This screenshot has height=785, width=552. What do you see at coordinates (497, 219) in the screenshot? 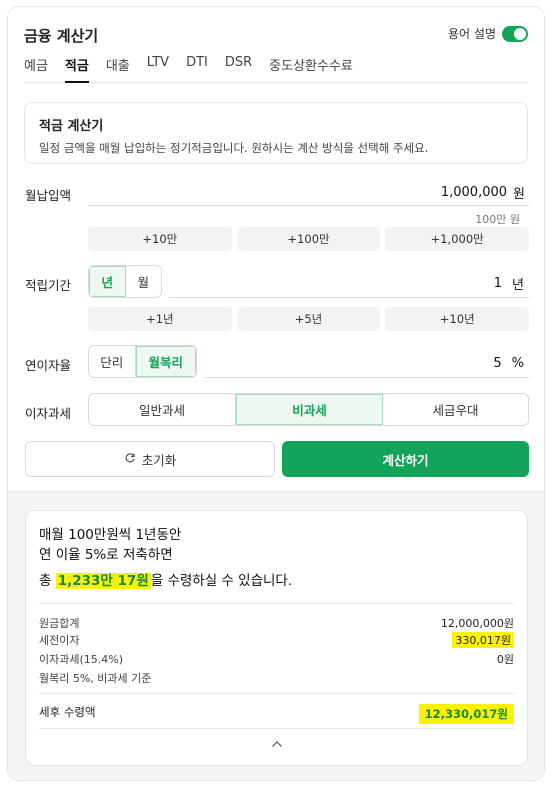
I see `monthly-amount-hint: 100만 원` at bounding box center [497, 219].